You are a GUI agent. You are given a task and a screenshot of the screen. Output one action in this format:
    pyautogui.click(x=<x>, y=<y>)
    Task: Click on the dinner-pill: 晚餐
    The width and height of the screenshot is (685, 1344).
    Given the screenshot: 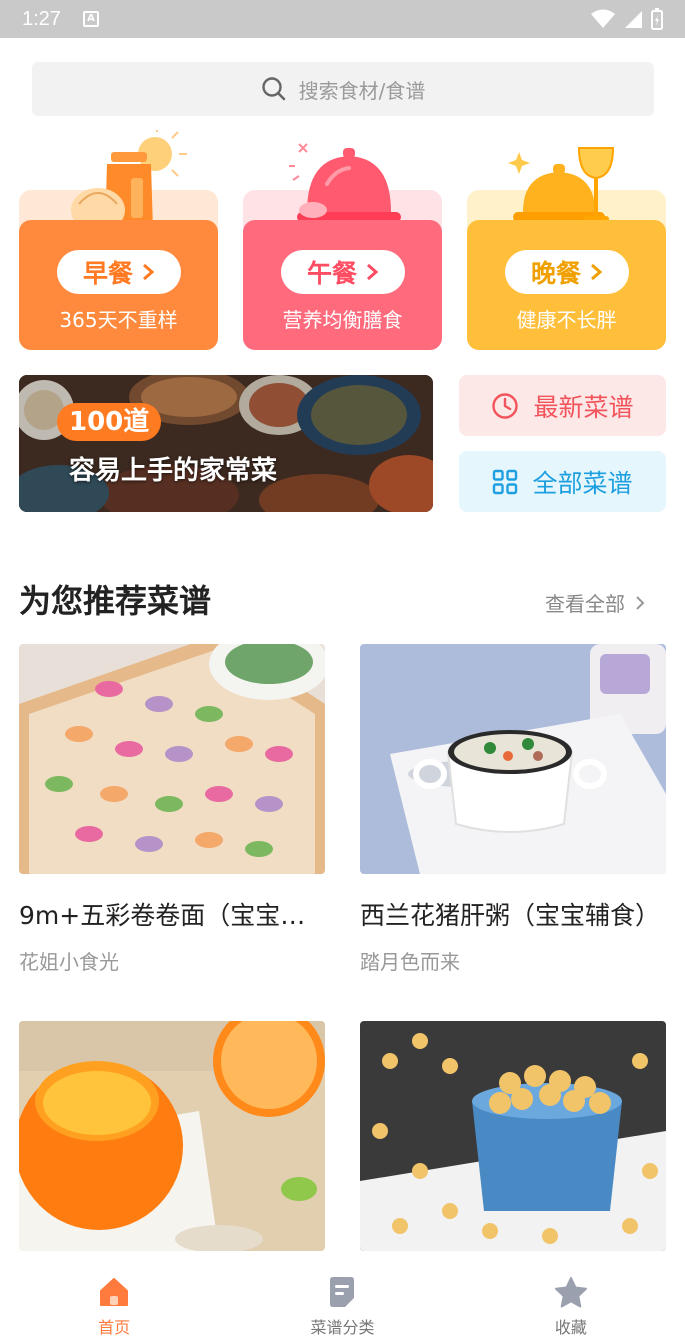 What is the action you would take?
    pyautogui.click(x=567, y=272)
    